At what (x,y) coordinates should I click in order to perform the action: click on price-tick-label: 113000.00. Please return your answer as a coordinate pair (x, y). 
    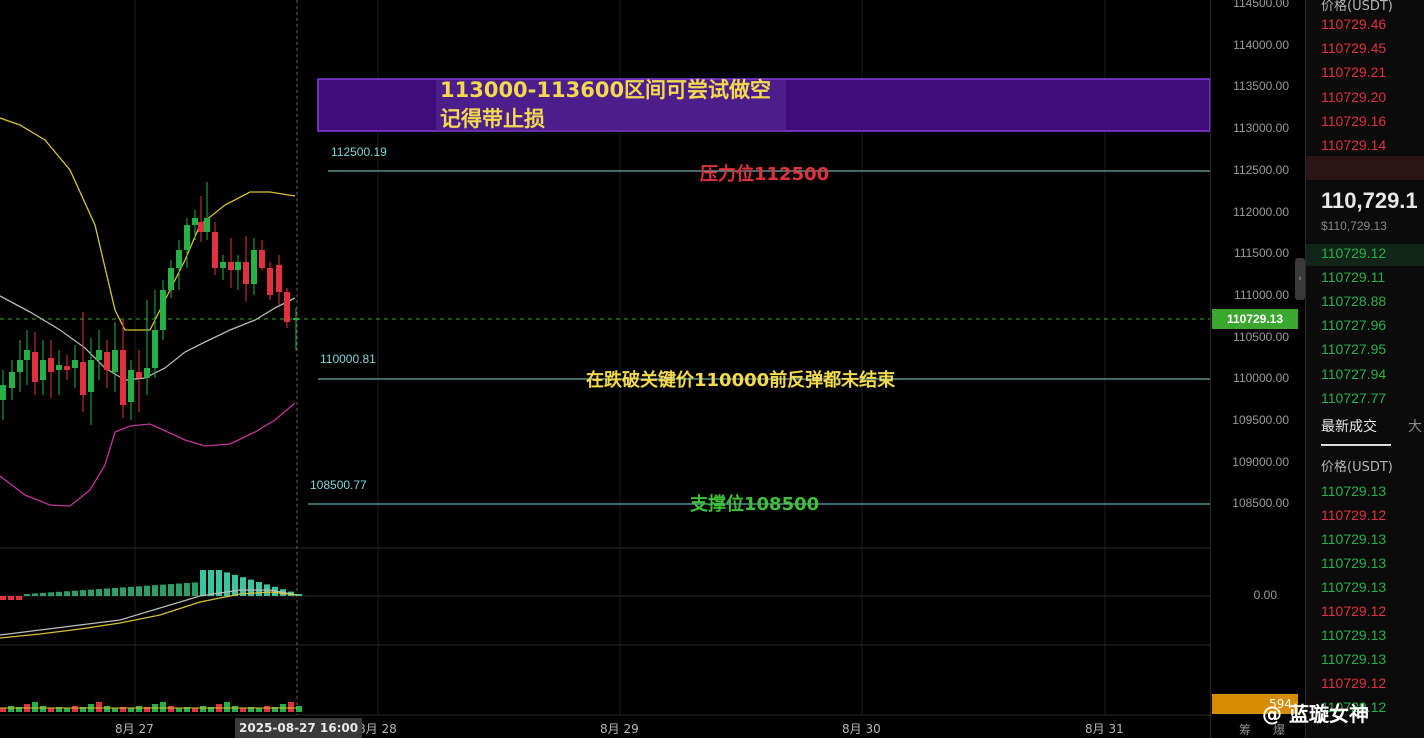
    Looking at the image, I should click on (1261, 128).